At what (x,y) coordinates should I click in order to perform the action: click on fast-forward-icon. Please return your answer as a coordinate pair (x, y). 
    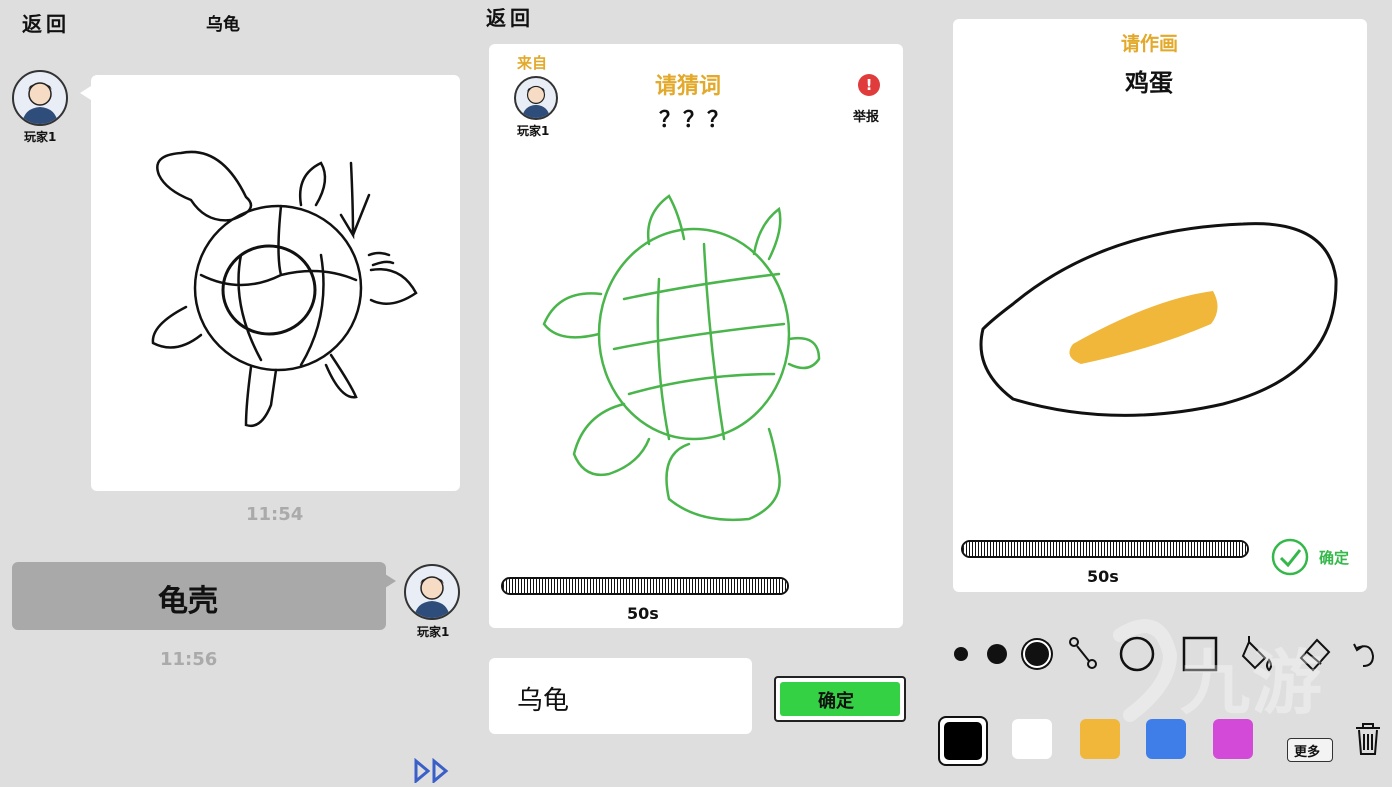
    Looking at the image, I should click on (432, 771).